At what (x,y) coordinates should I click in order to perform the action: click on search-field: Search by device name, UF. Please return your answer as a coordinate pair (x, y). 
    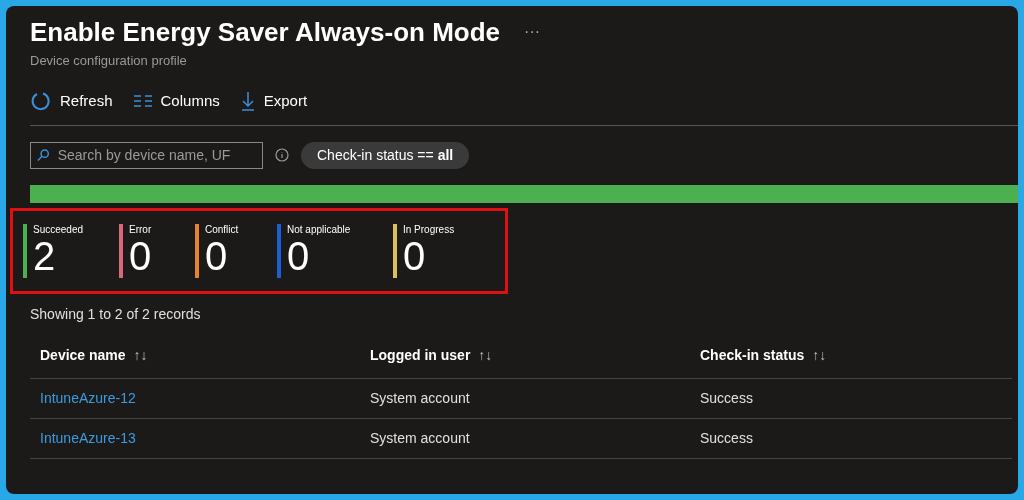
    Looking at the image, I should click on (146, 155).